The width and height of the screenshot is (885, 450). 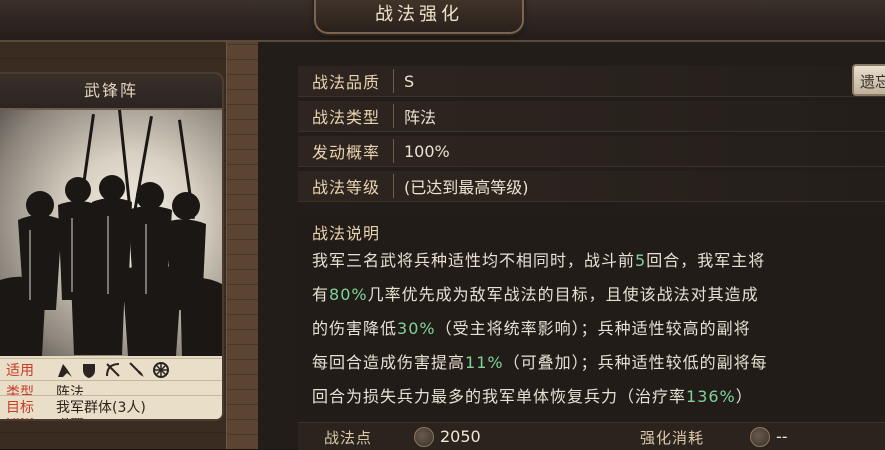 I want to click on upgrade-cost-label: 强化消耗, so click(x=672, y=438).